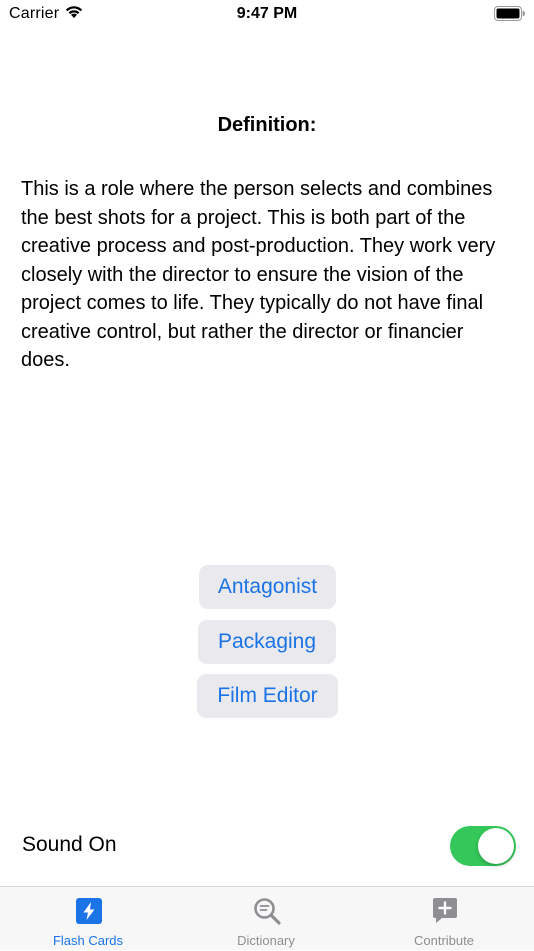 The width and height of the screenshot is (534, 951). Describe the element at coordinates (267, 642) in the screenshot. I see `answer-button-packaging: Packaging` at that location.